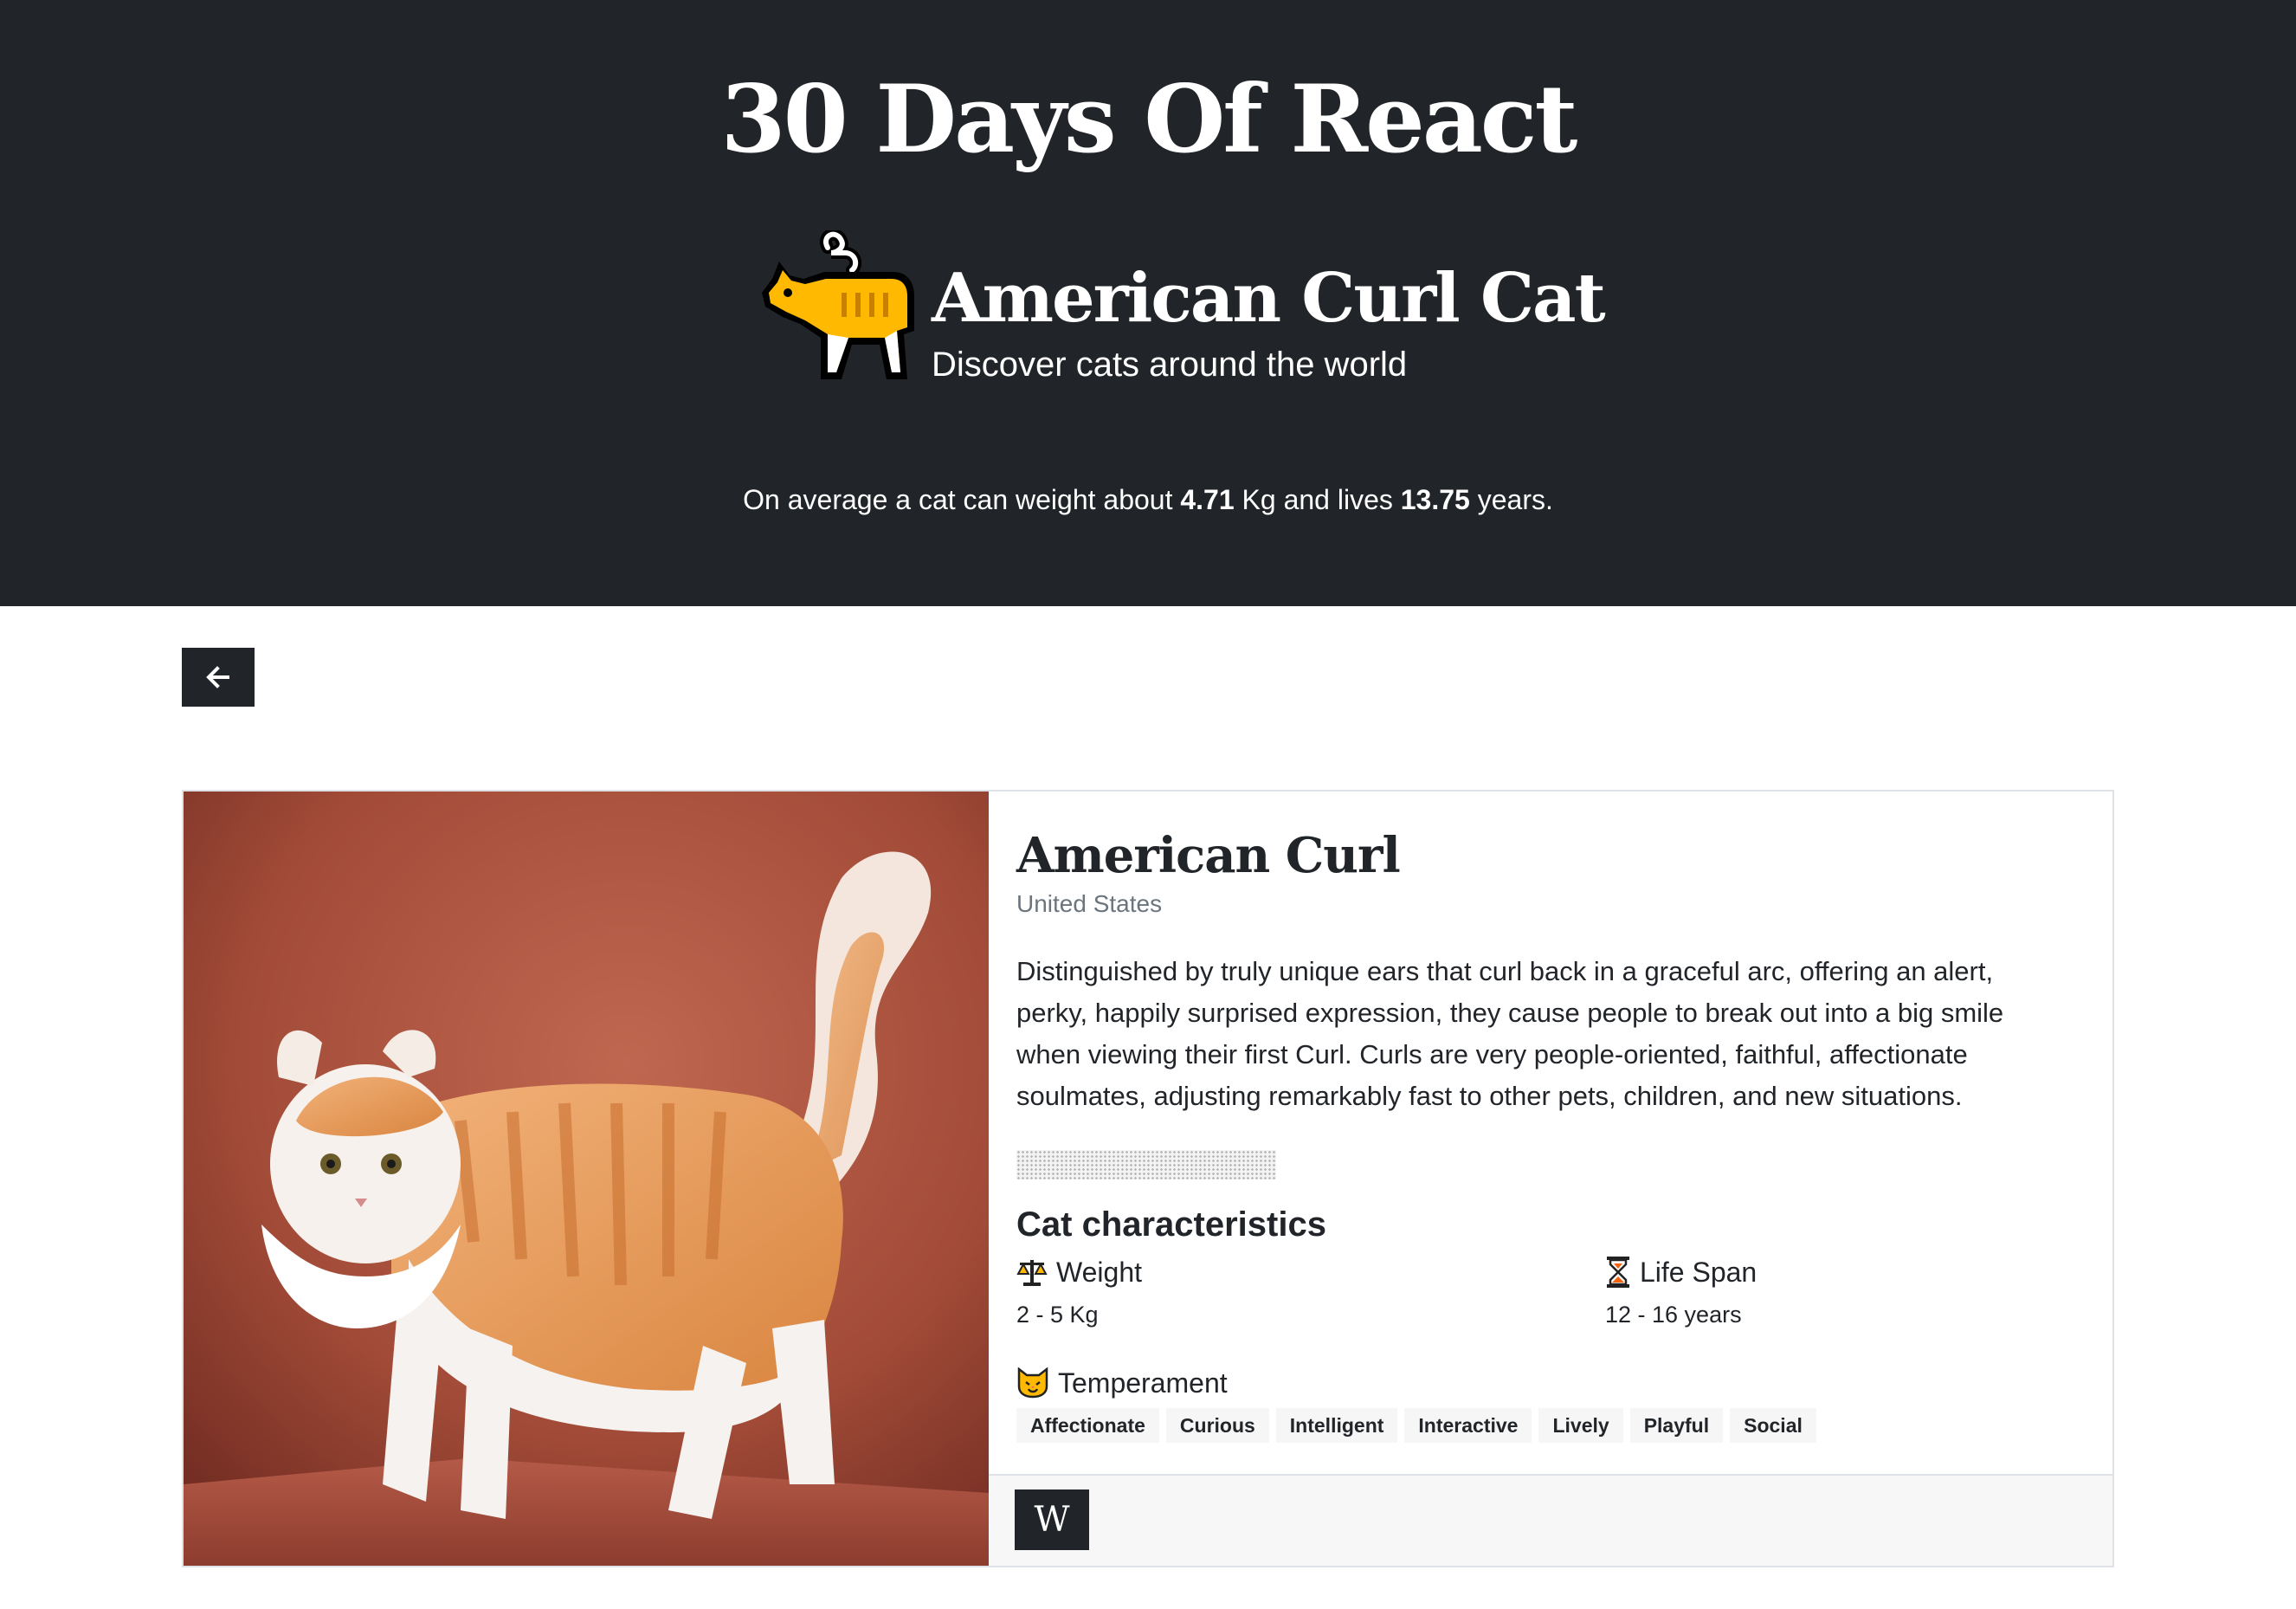 The height and width of the screenshot is (1609, 2296). Describe the element at coordinates (1032, 1273) in the screenshot. I see `balance-scale-icon` at that location.